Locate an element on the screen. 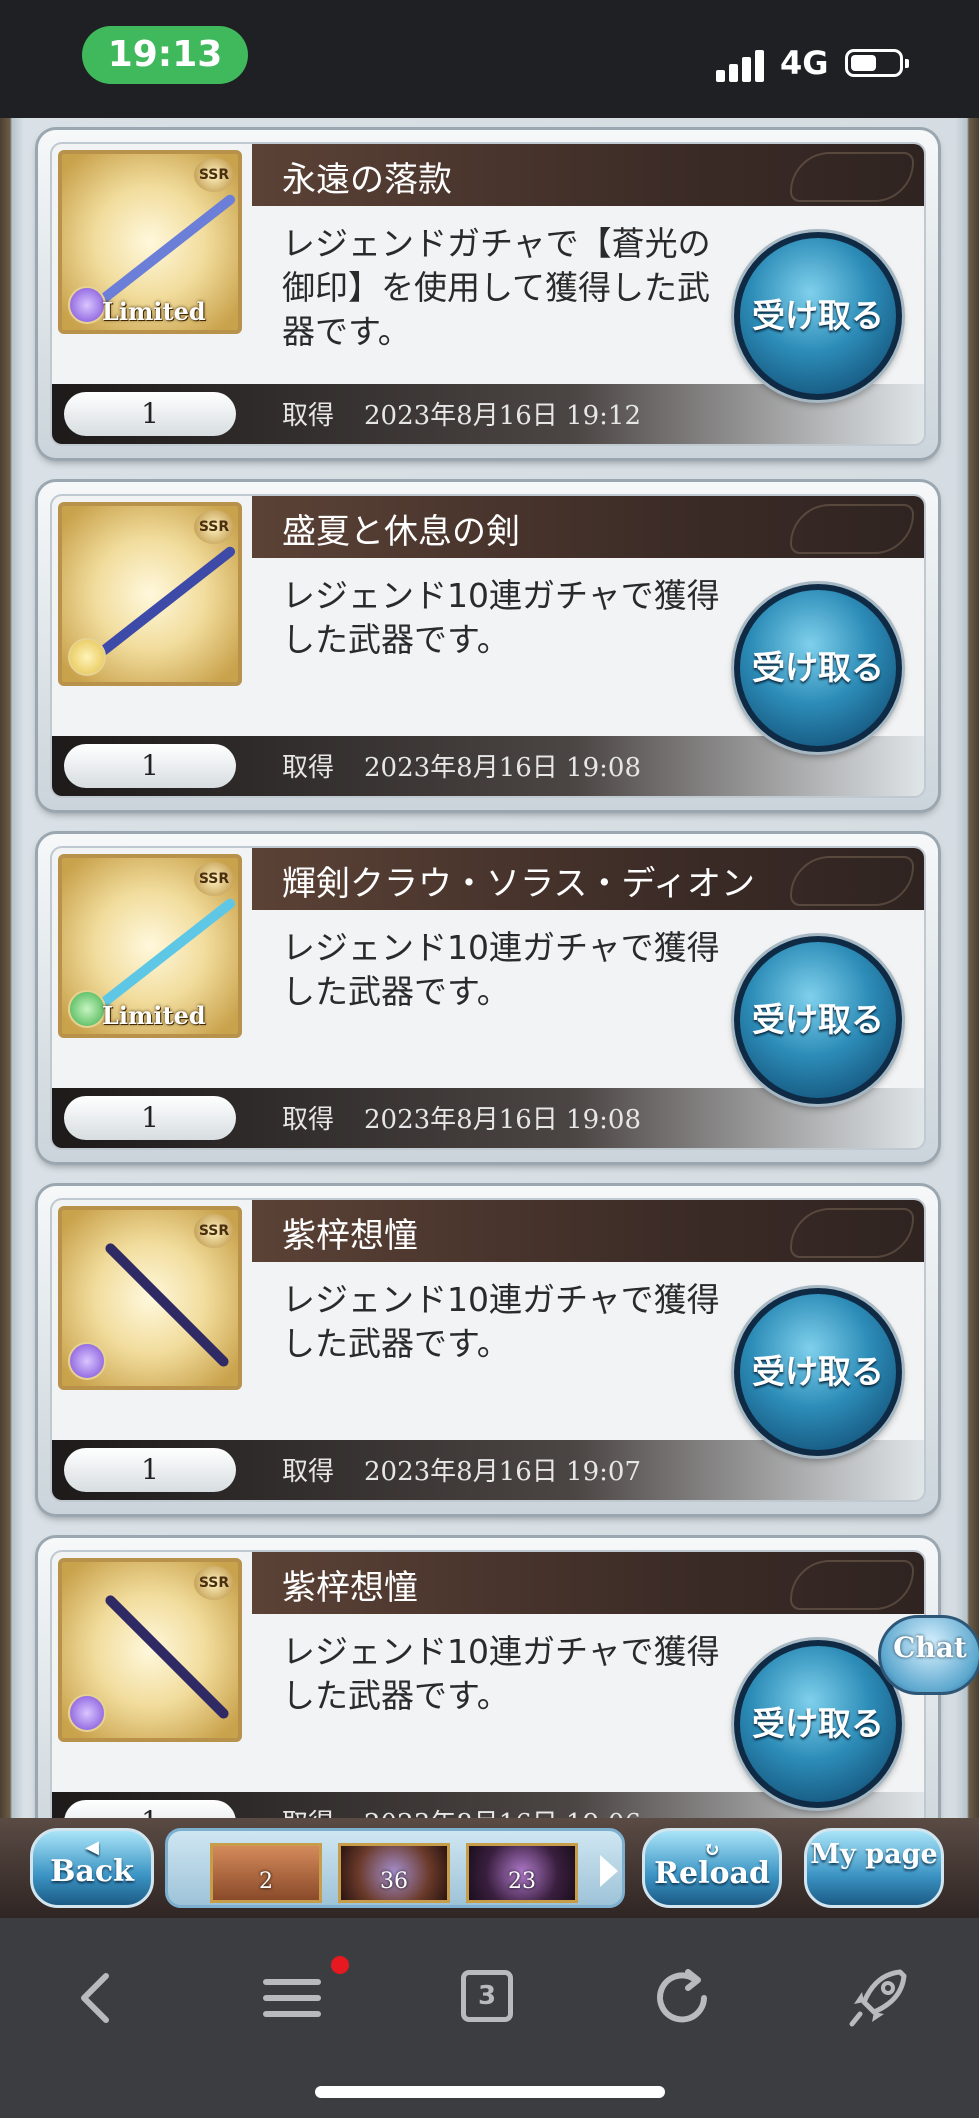 This screenshot has height=2118, width=979. tray-slot: 23 is located at coordinates (522, 1873).